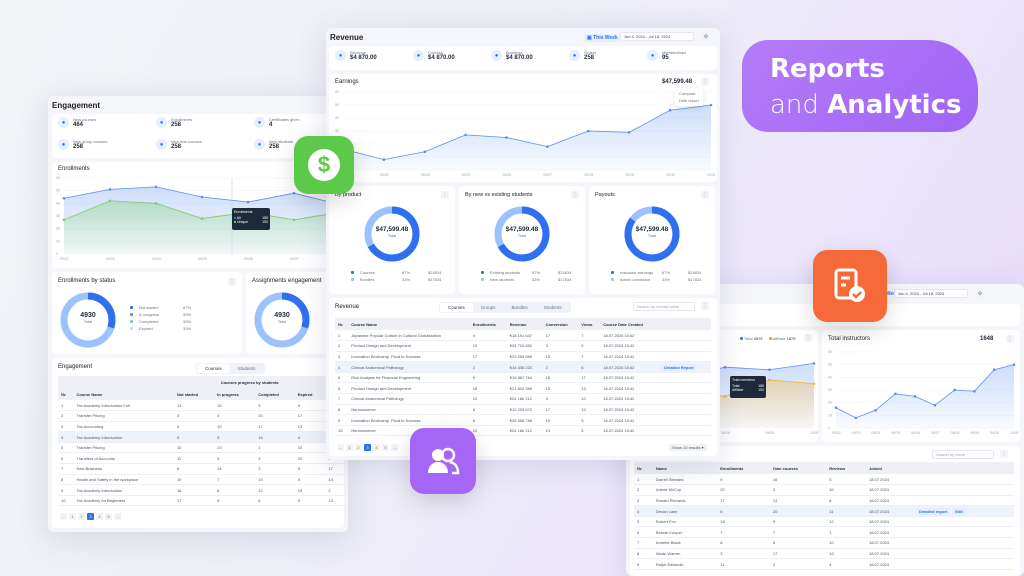  Describe the element at coordinates (706, 37) in the screenshot. I see `settings-button: ⚙` at that location.